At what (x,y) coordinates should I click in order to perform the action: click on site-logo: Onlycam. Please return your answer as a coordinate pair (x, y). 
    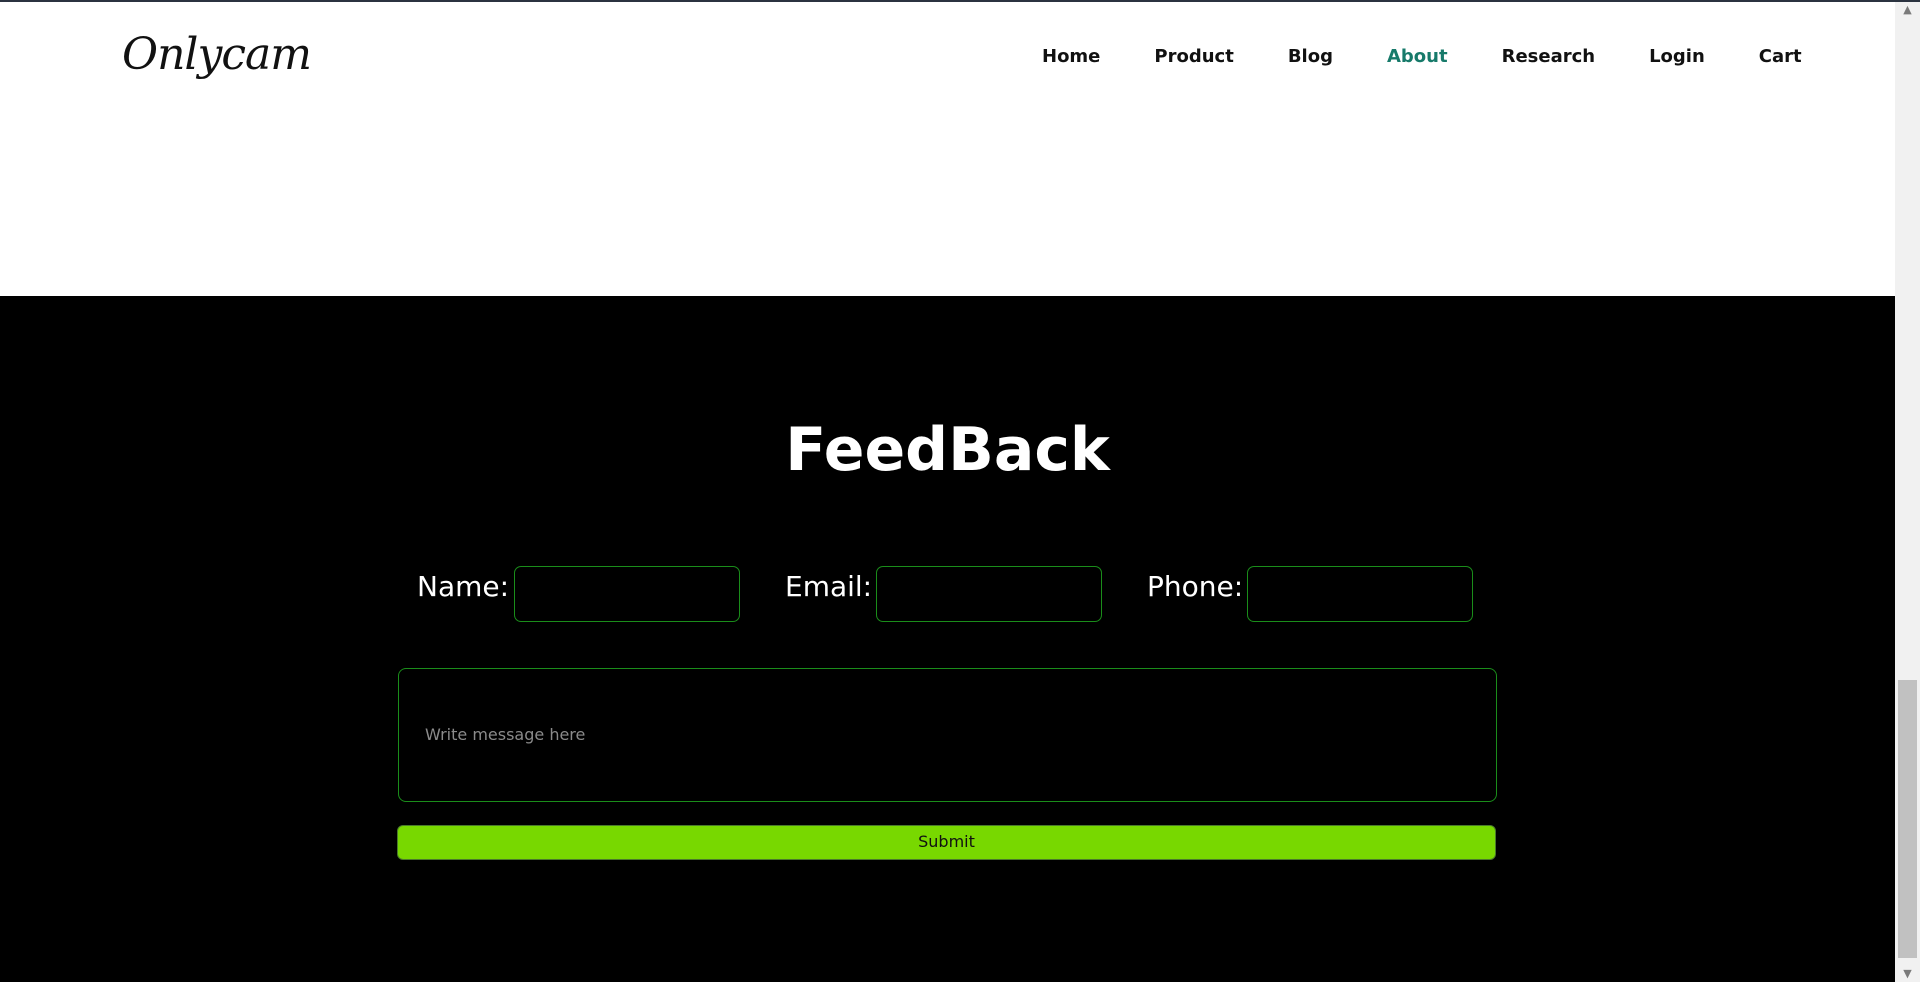
    Looking at the image, I should click on (217, 54).